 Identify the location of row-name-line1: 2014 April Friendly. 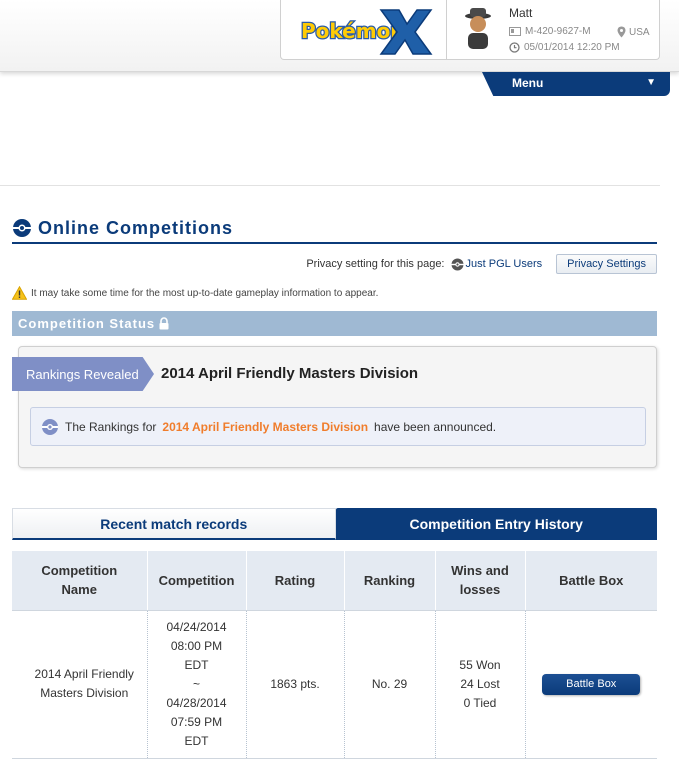
(84, 674).